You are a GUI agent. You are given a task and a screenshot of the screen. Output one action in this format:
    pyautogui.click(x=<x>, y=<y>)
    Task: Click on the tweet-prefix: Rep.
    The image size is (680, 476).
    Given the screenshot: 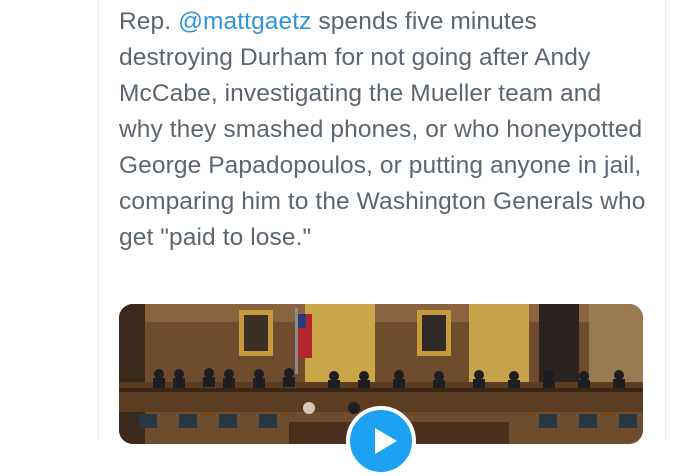 What is the action you would take?
    pyautogui.click(x=149, y=21)
    